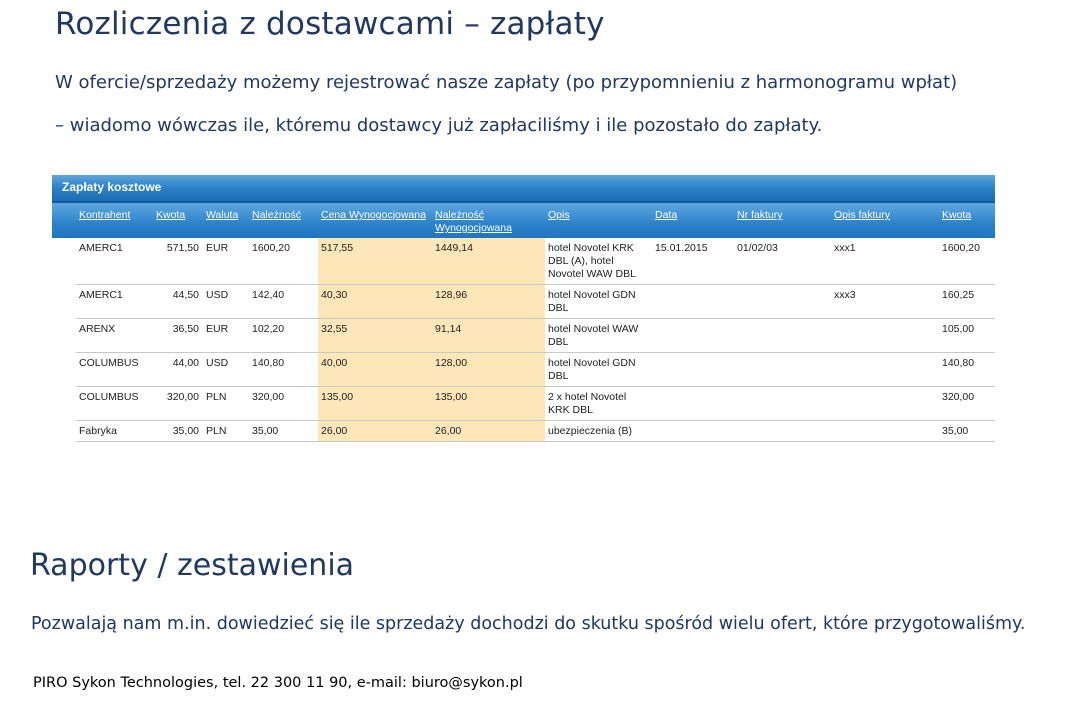  Describe the element at coordinates (375, 431) in the screenshot. I see `cell-cena: 26,00` at that location.